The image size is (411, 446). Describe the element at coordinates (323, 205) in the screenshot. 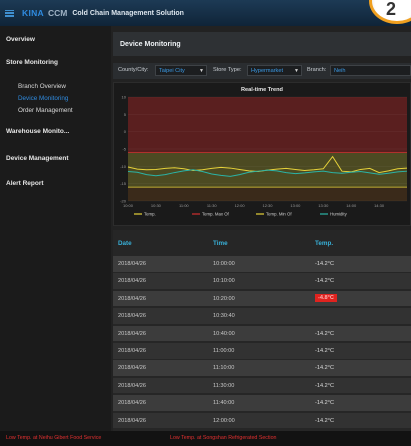

I see `chart-x-tick-label: 13:30` at that location.